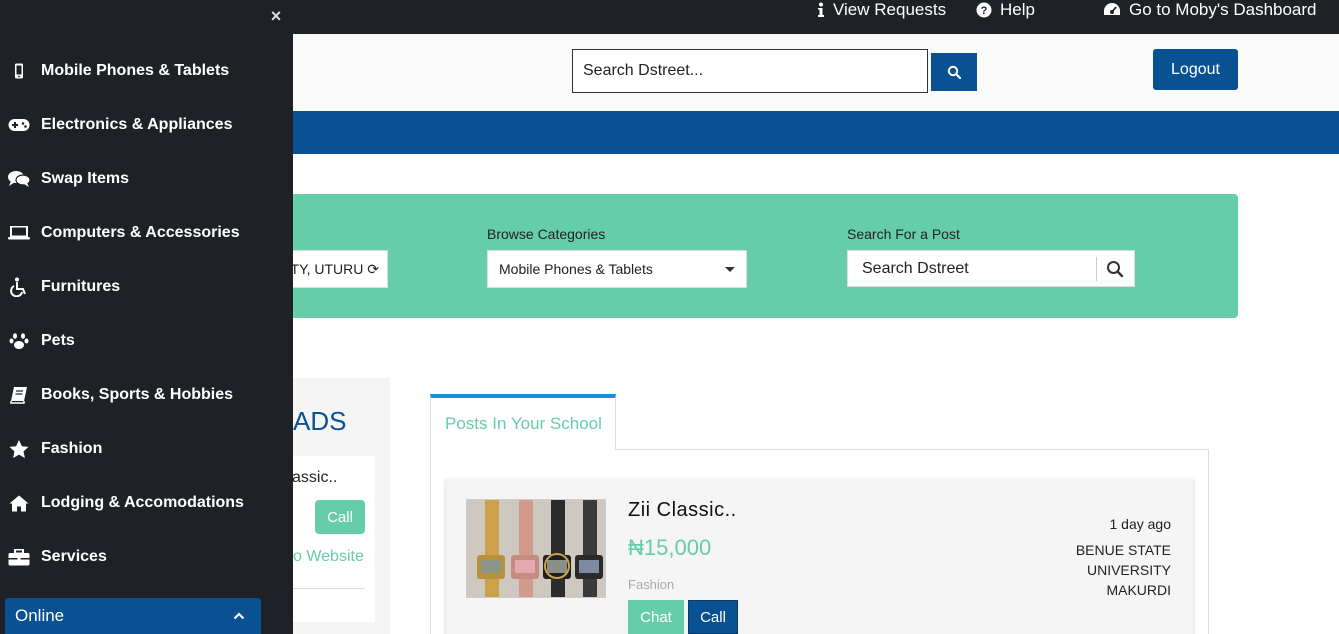 Image resolution: width=1339 pixels, height=634 pixels. I want to click on search-button, so click(954, 72).